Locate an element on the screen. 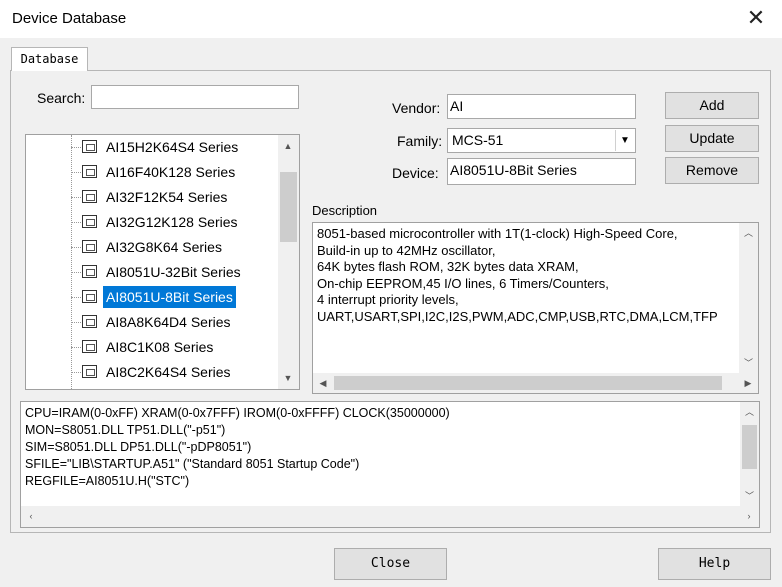 The height and width of the screenshot is (587, 782). device-field: AI8051U-8Bit Series is located at coordinates (541, 171).